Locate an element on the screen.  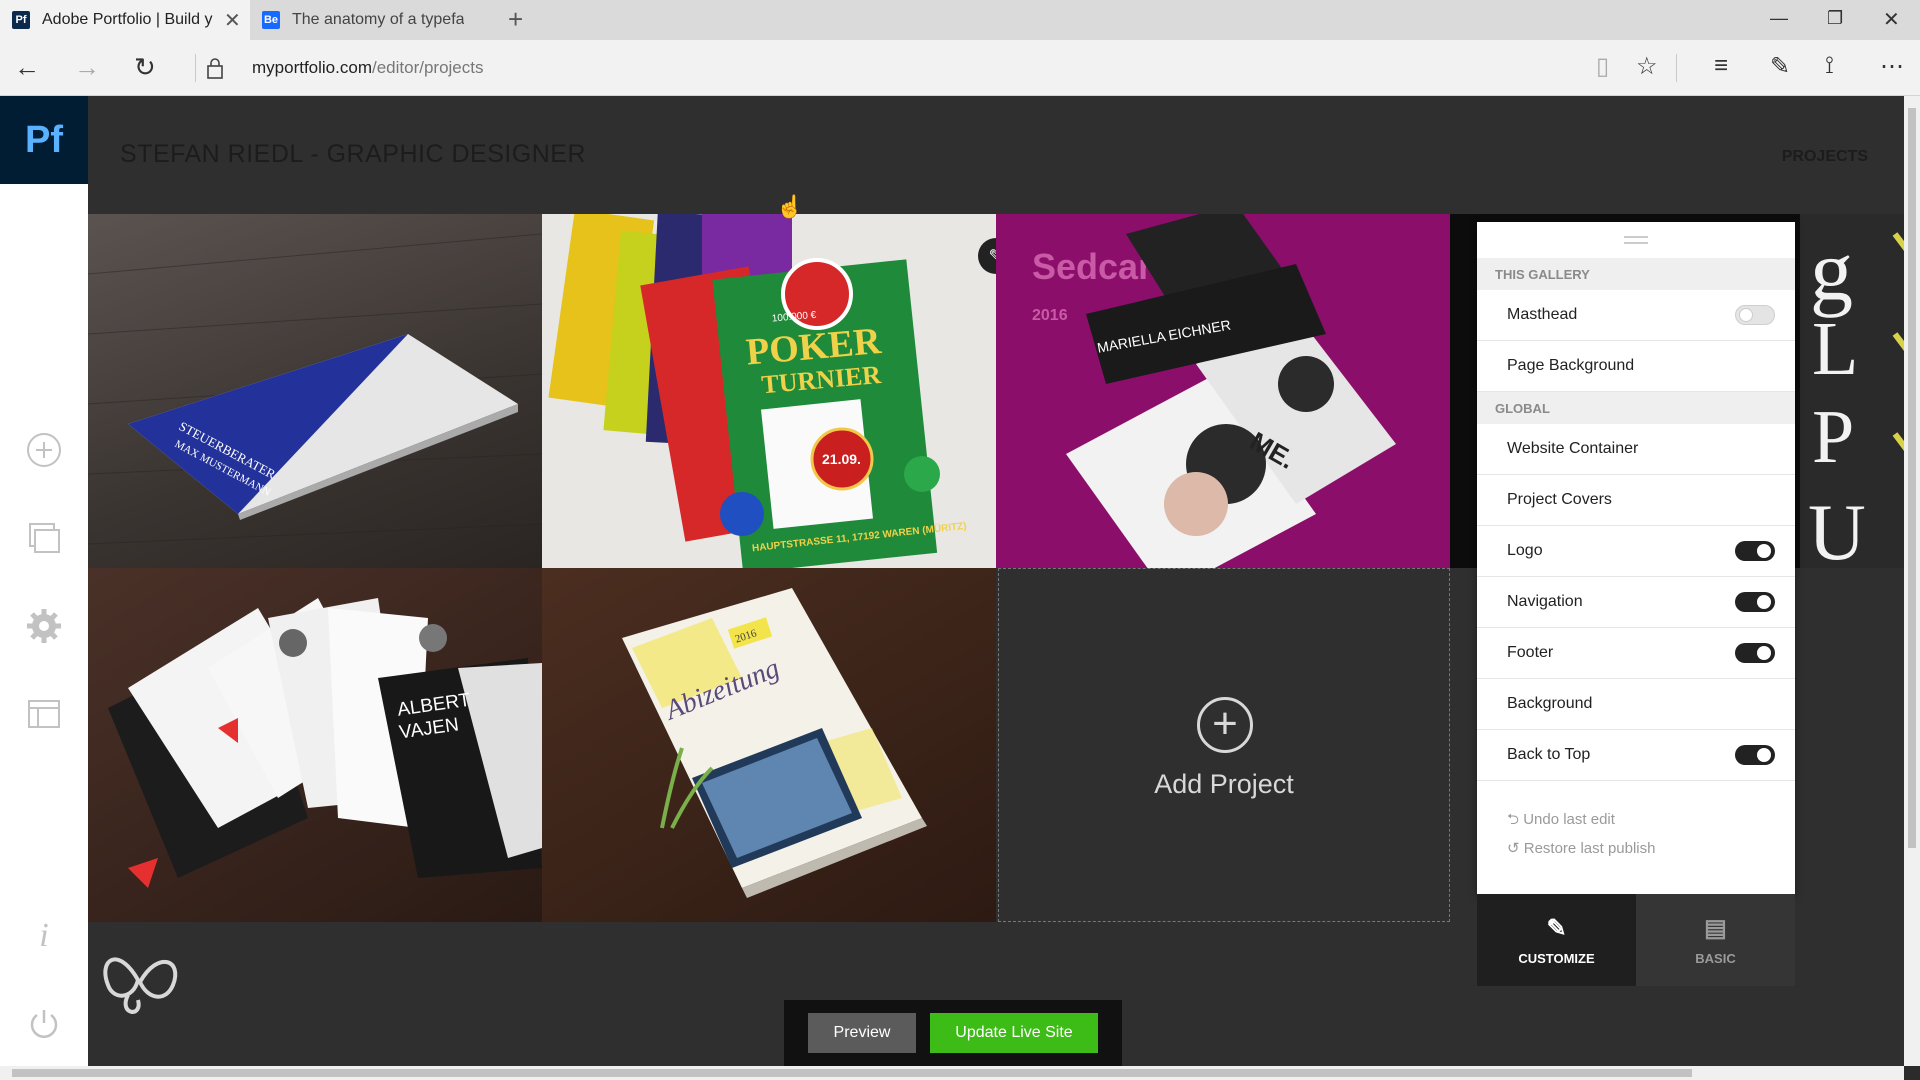
tab-title: The anatomy of a typeface ( is located at coordinates (378, 19).